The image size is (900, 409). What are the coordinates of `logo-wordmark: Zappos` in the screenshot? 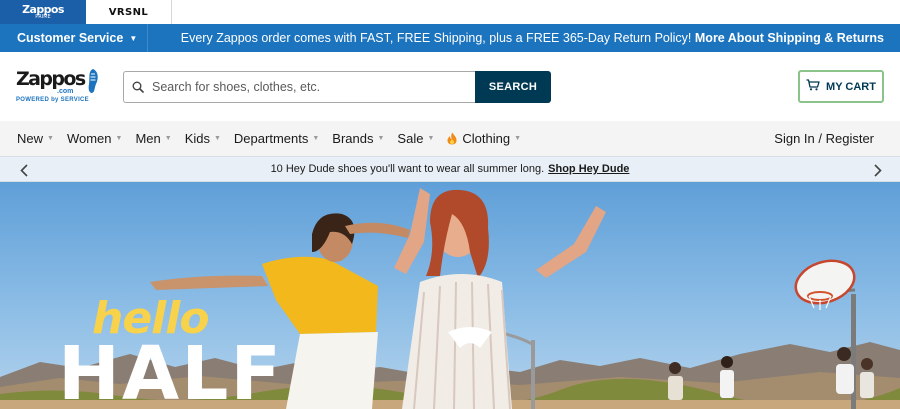 It's located at (51, 79).